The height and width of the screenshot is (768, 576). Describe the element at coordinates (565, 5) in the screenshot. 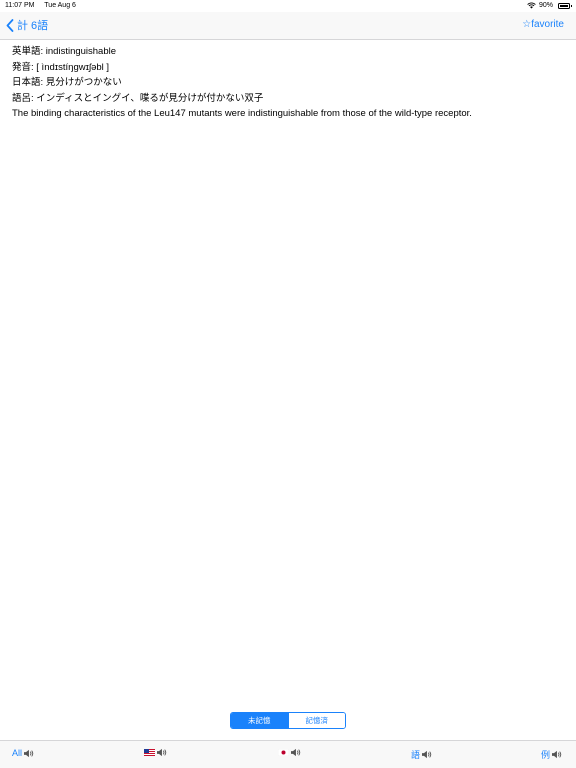

I see `battery-icon` at that location.